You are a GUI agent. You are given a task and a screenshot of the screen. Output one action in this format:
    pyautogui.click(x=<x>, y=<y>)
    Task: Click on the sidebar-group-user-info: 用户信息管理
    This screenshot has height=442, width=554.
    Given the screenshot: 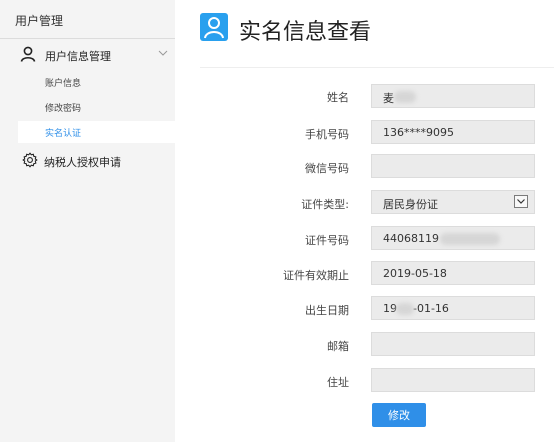 What is the action you would take?
    pyautogui.click(x=87, y=55)
    